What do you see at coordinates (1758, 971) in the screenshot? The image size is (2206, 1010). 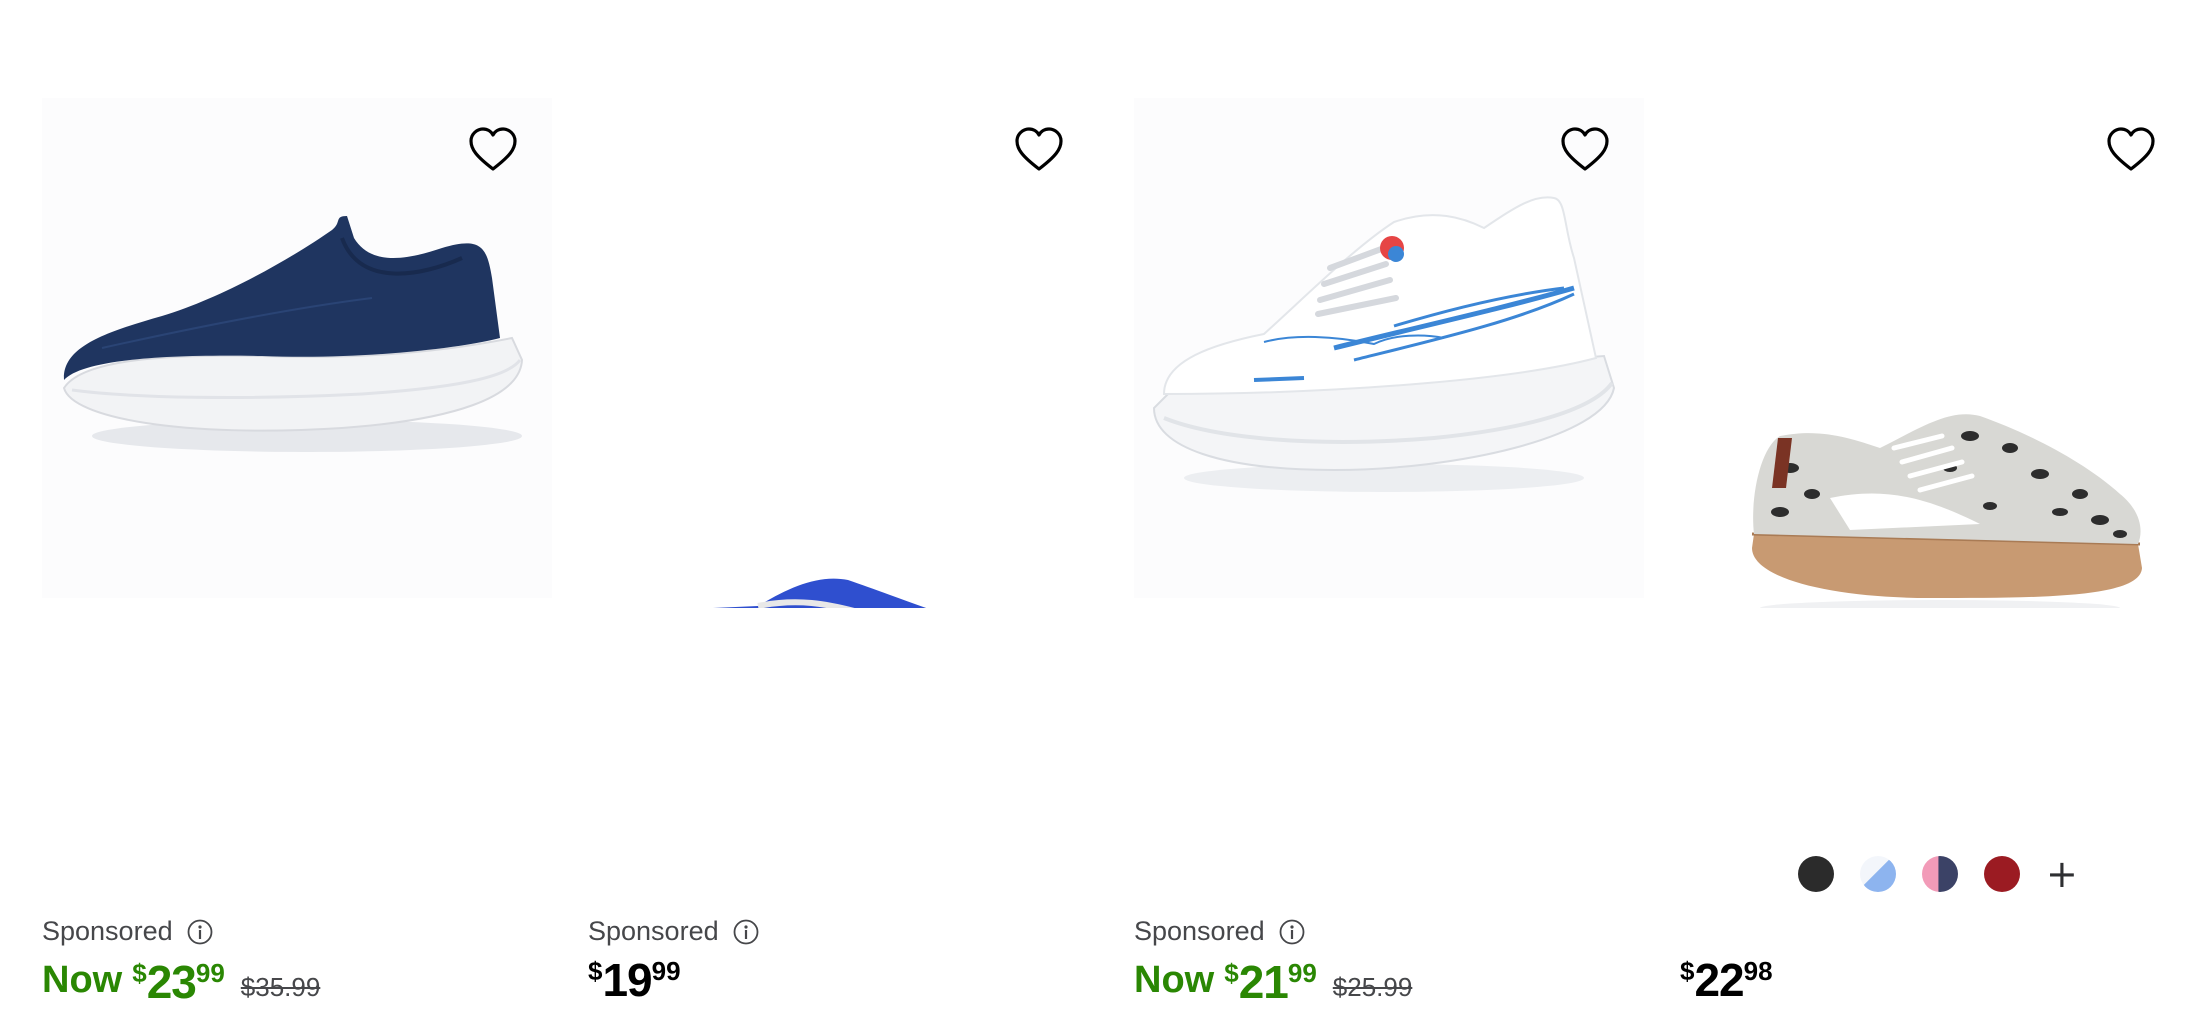 I see `price-cents: 98` at bounding box center [1758, 971].